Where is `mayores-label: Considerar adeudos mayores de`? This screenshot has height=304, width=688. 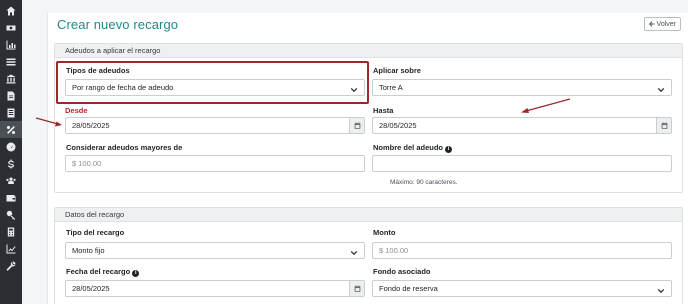 mayores-label: Considerar adeudos mayores de is located at coordinates (124, 147).